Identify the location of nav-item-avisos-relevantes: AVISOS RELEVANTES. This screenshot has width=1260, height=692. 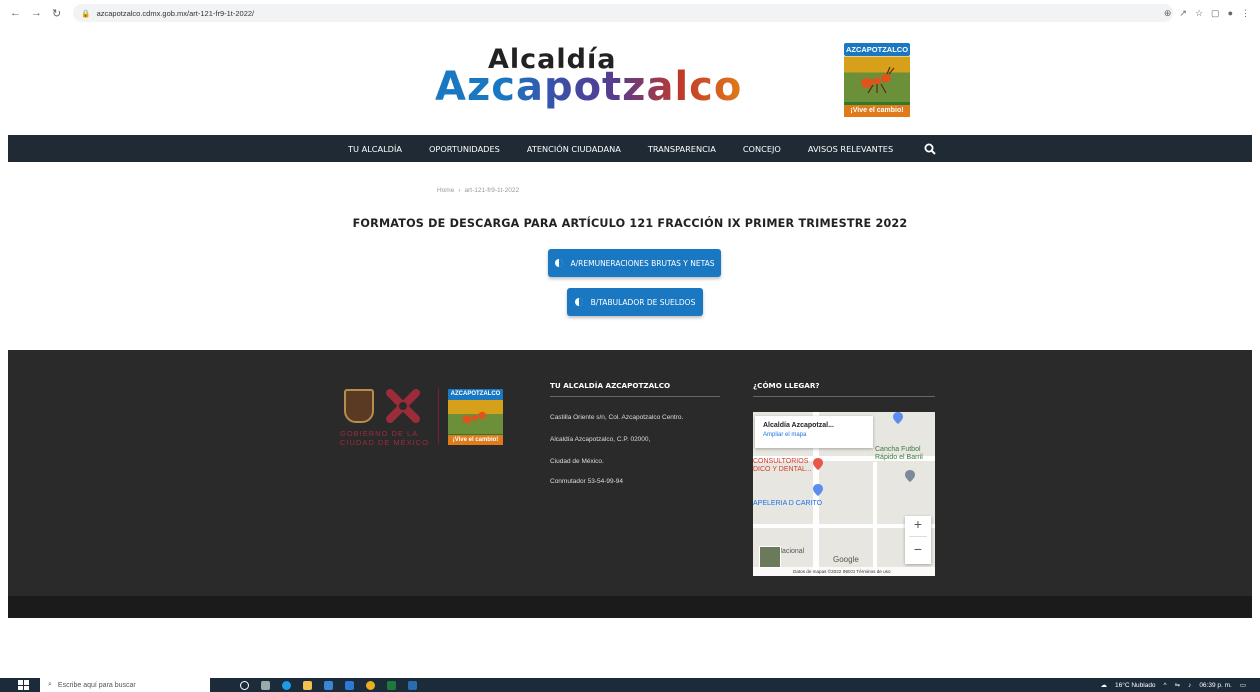
(850, 149).